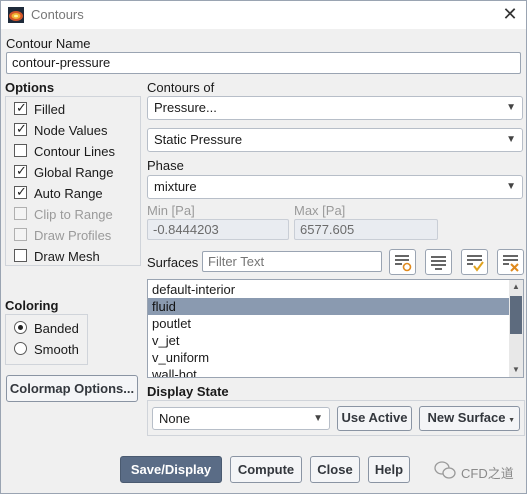  Describe the element at coordinates (198, 139) in the screenshot. I see `variable-value: Static Pressure` at that location.